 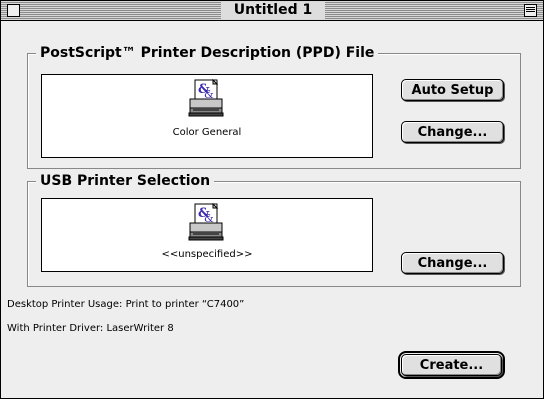 I want to click on collapse-box-icon, so click(x=530, y=10).